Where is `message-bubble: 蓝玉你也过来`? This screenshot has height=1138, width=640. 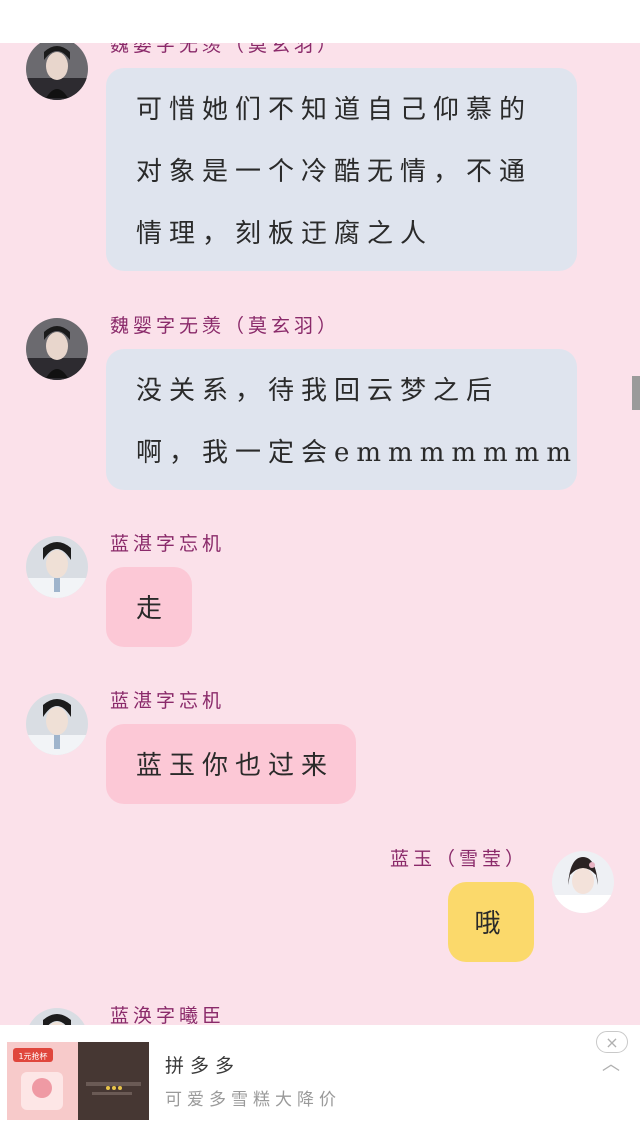
message-bubble: 蓝玉你也过来 is located at coordinates (231, 764).